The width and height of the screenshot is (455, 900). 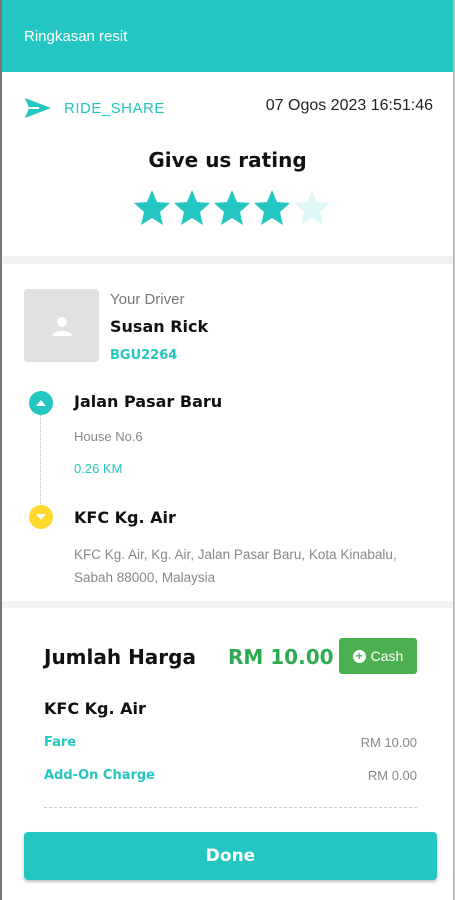 I want to click on service-type: RIDE_SHARE, so click(x=94, y=108).